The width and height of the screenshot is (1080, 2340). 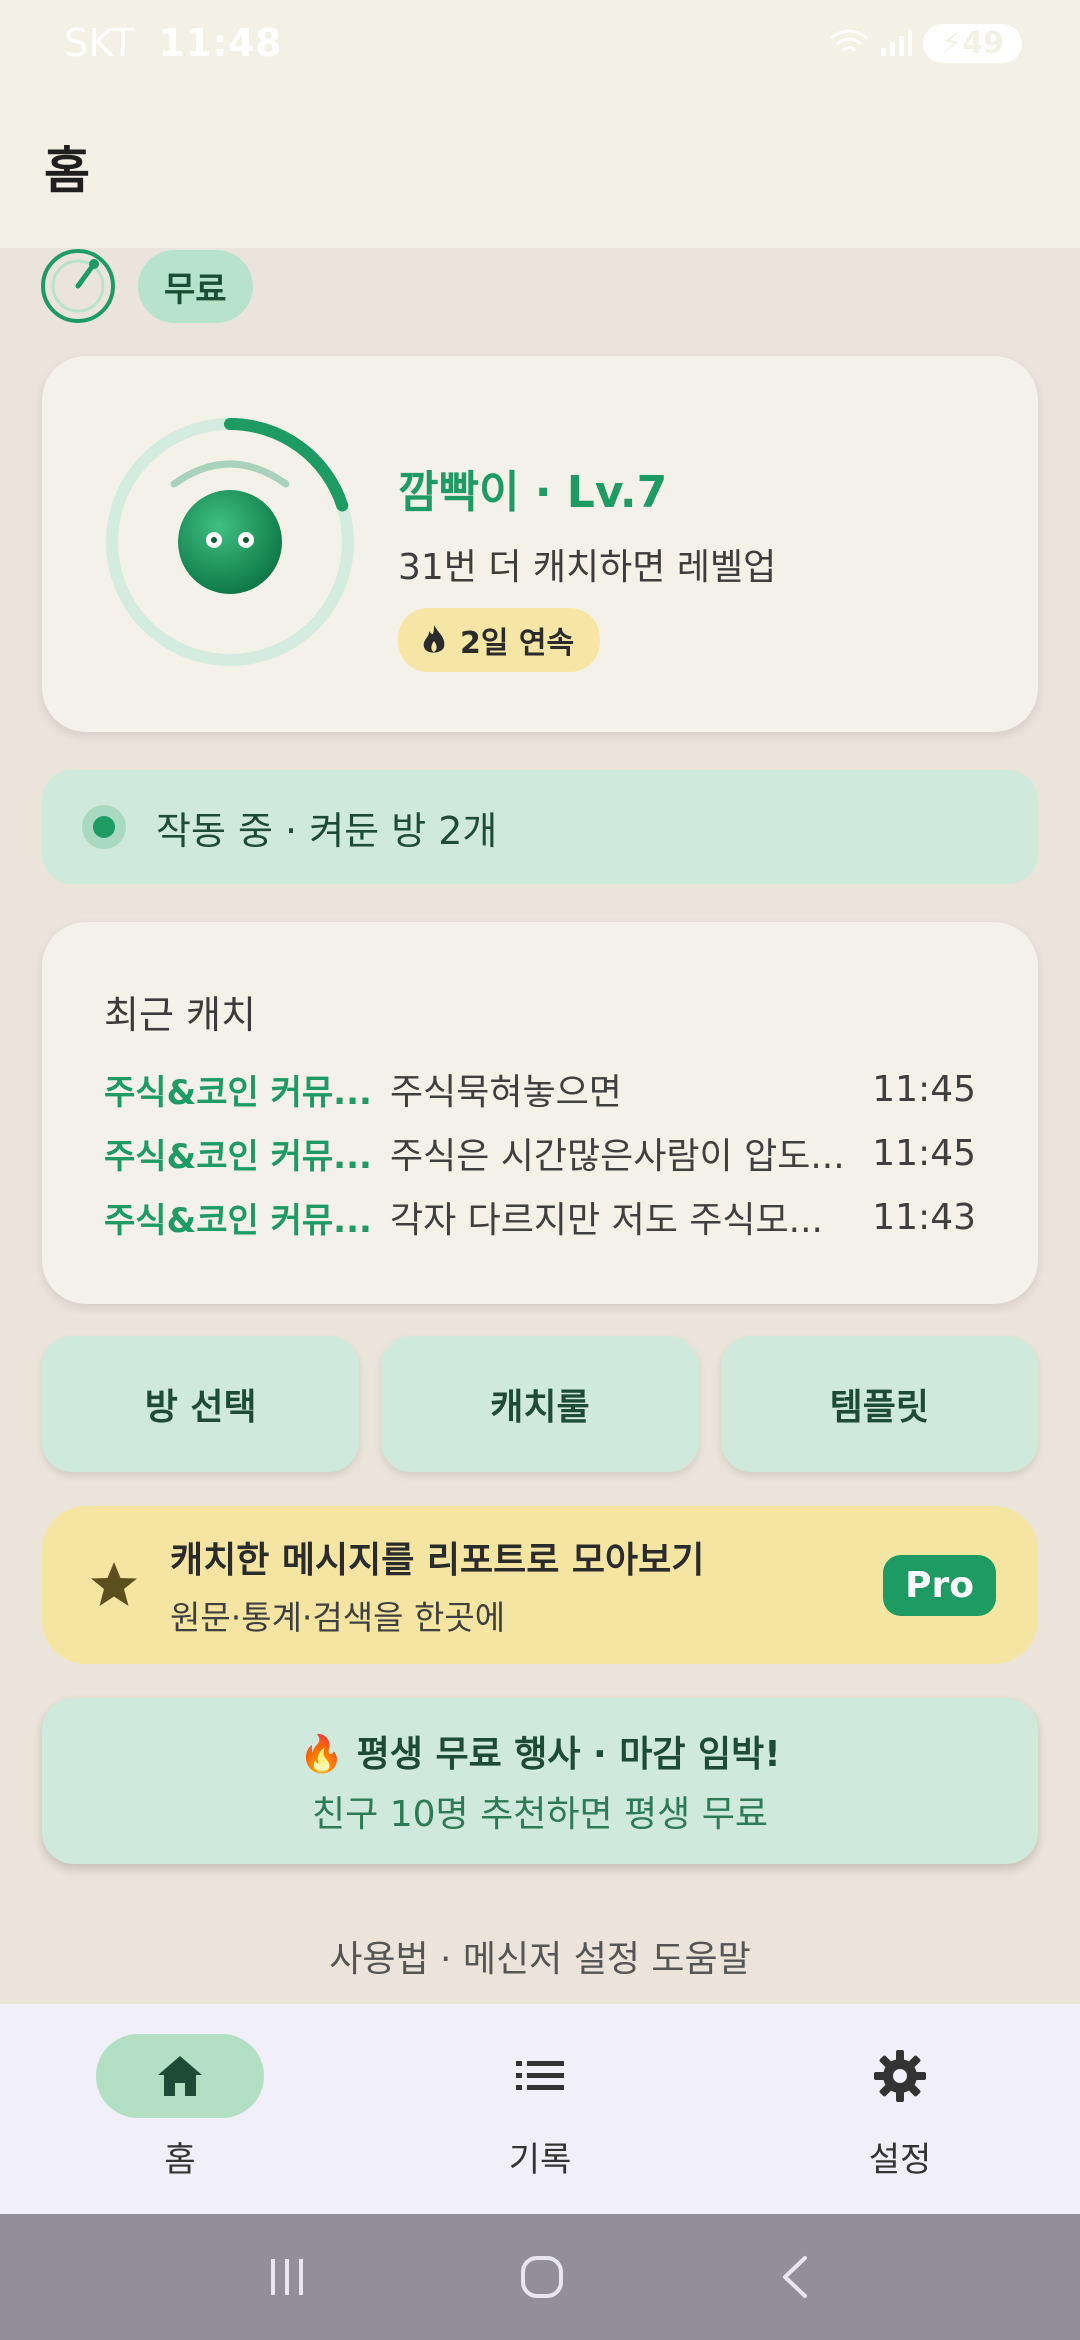 I want to click on gauge-icon, so click(x=78, y=286).